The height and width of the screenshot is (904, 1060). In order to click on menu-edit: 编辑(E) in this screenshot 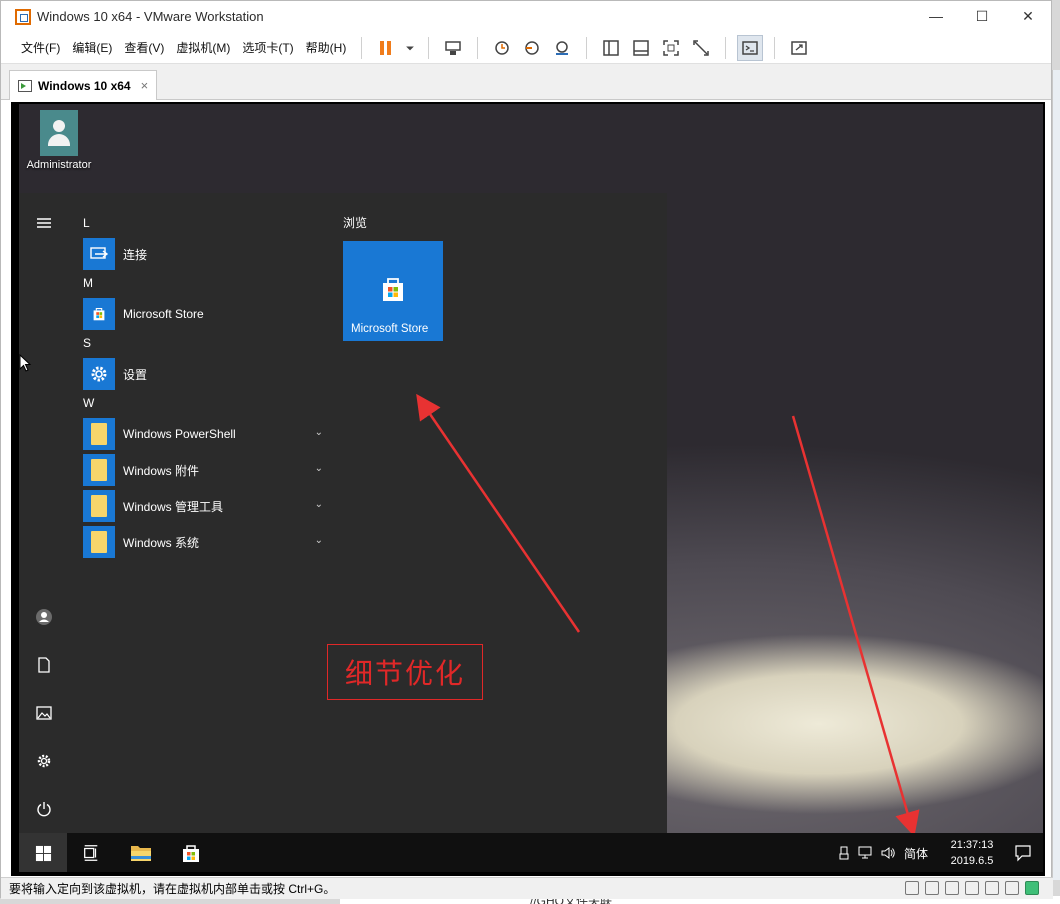, I will do `click(92, 48)`.